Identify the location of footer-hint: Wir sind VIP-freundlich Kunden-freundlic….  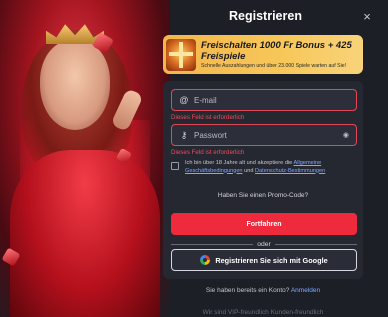
(263, 312).